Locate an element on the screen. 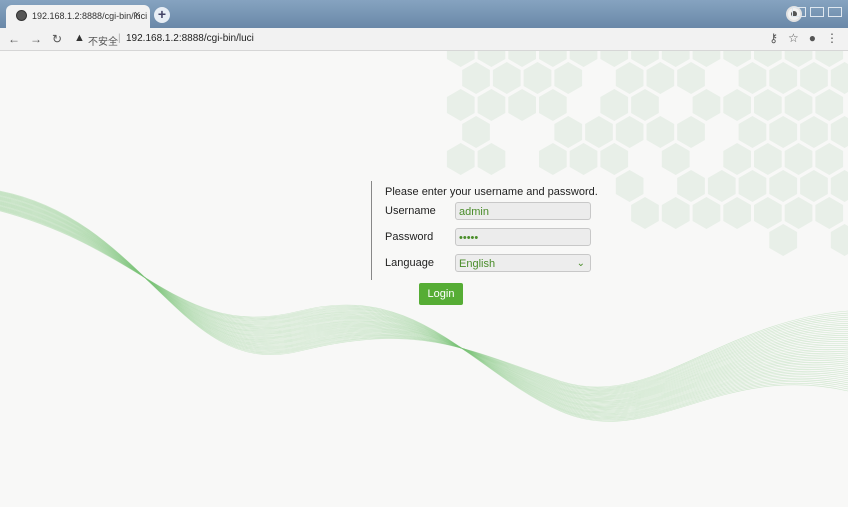 This screenshot has height=507, width=848. forward-icon: → is located at coordinates (36, 39).